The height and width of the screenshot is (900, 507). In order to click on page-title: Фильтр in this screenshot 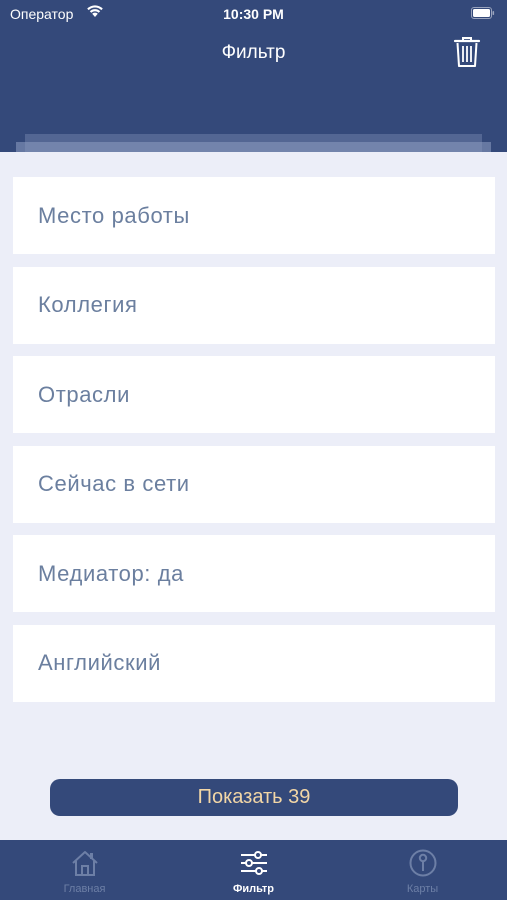, I will do `click(253, 52)`.